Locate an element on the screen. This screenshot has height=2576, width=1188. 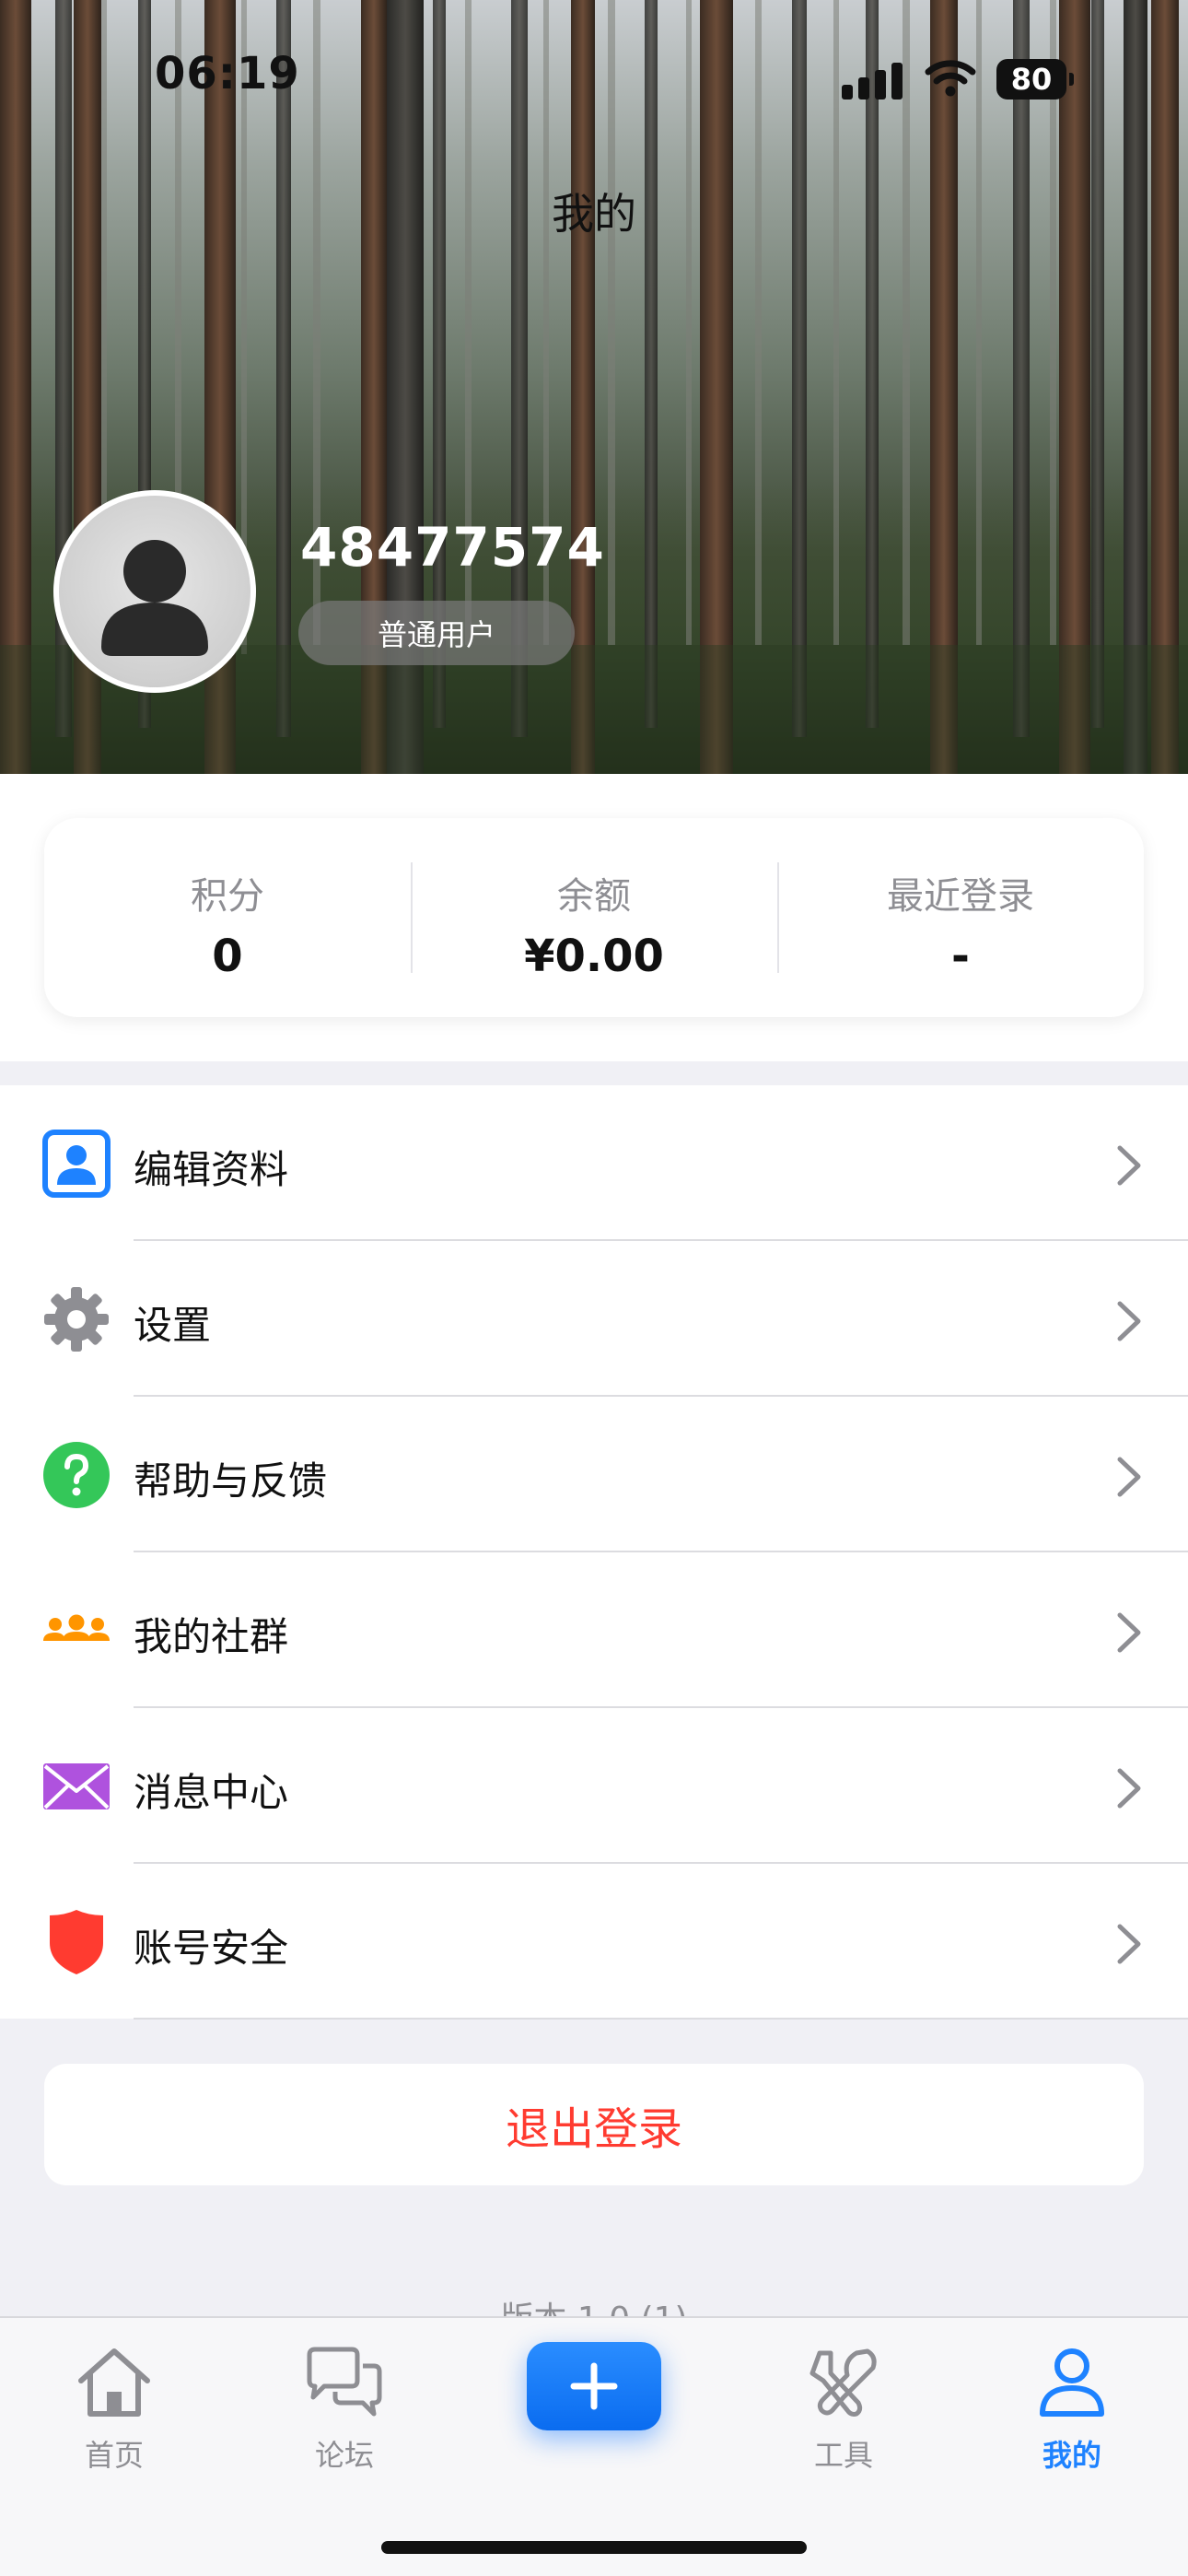
menu-item-edit-profile: 编辑资料 is located at coordinates (594, 1163).